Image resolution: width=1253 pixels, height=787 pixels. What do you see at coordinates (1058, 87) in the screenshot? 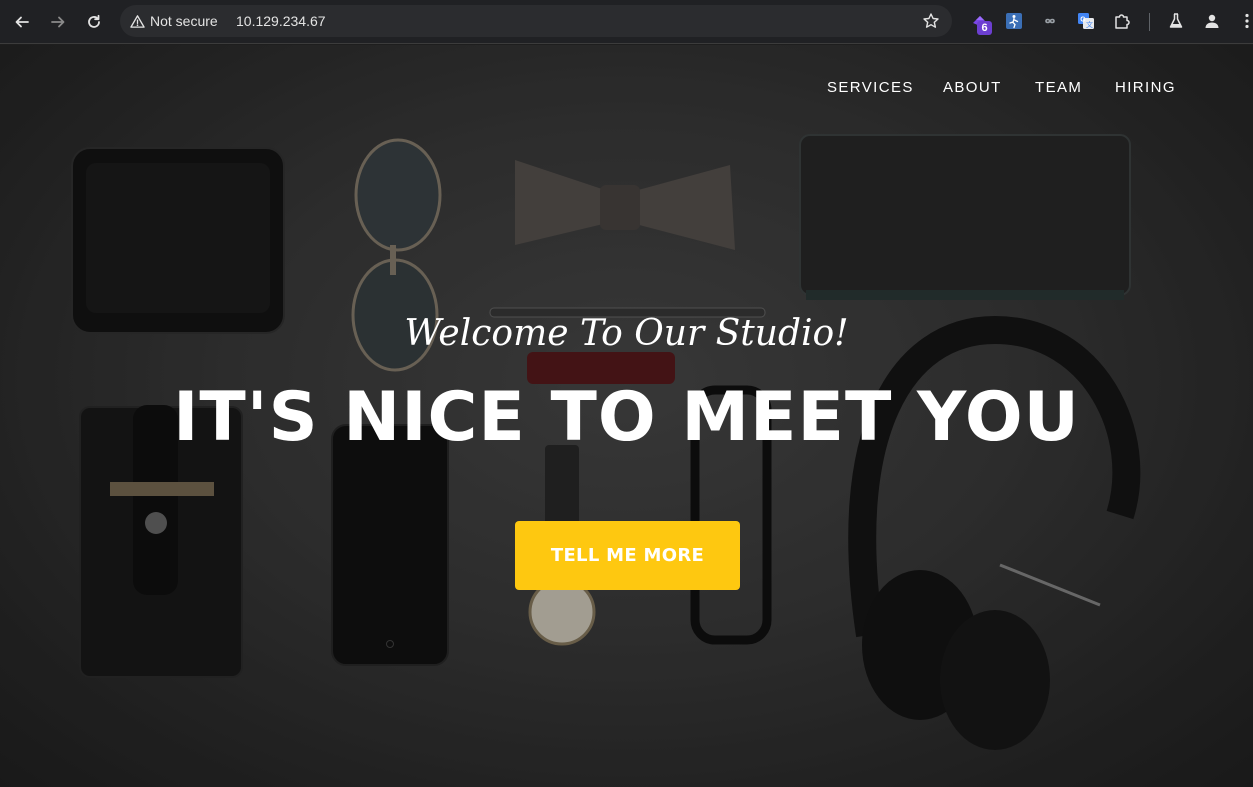
I see `nav-link-team: TEAM` at bounding box center [1058, 87].